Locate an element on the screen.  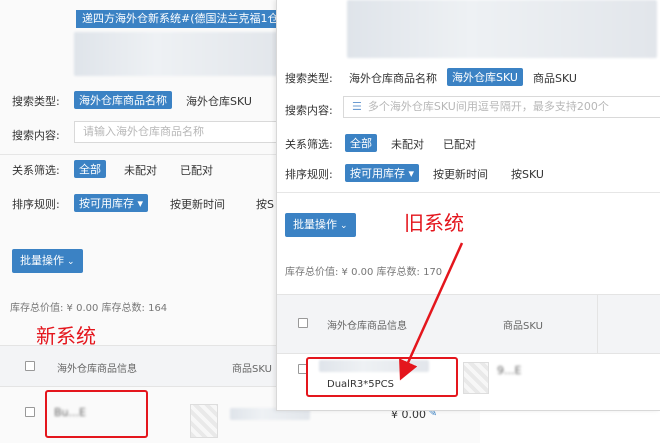
search-placeholder: 多个海外仓库SKU间用逗号隔开，最多支持200个 is located at coordinates (488, 106).